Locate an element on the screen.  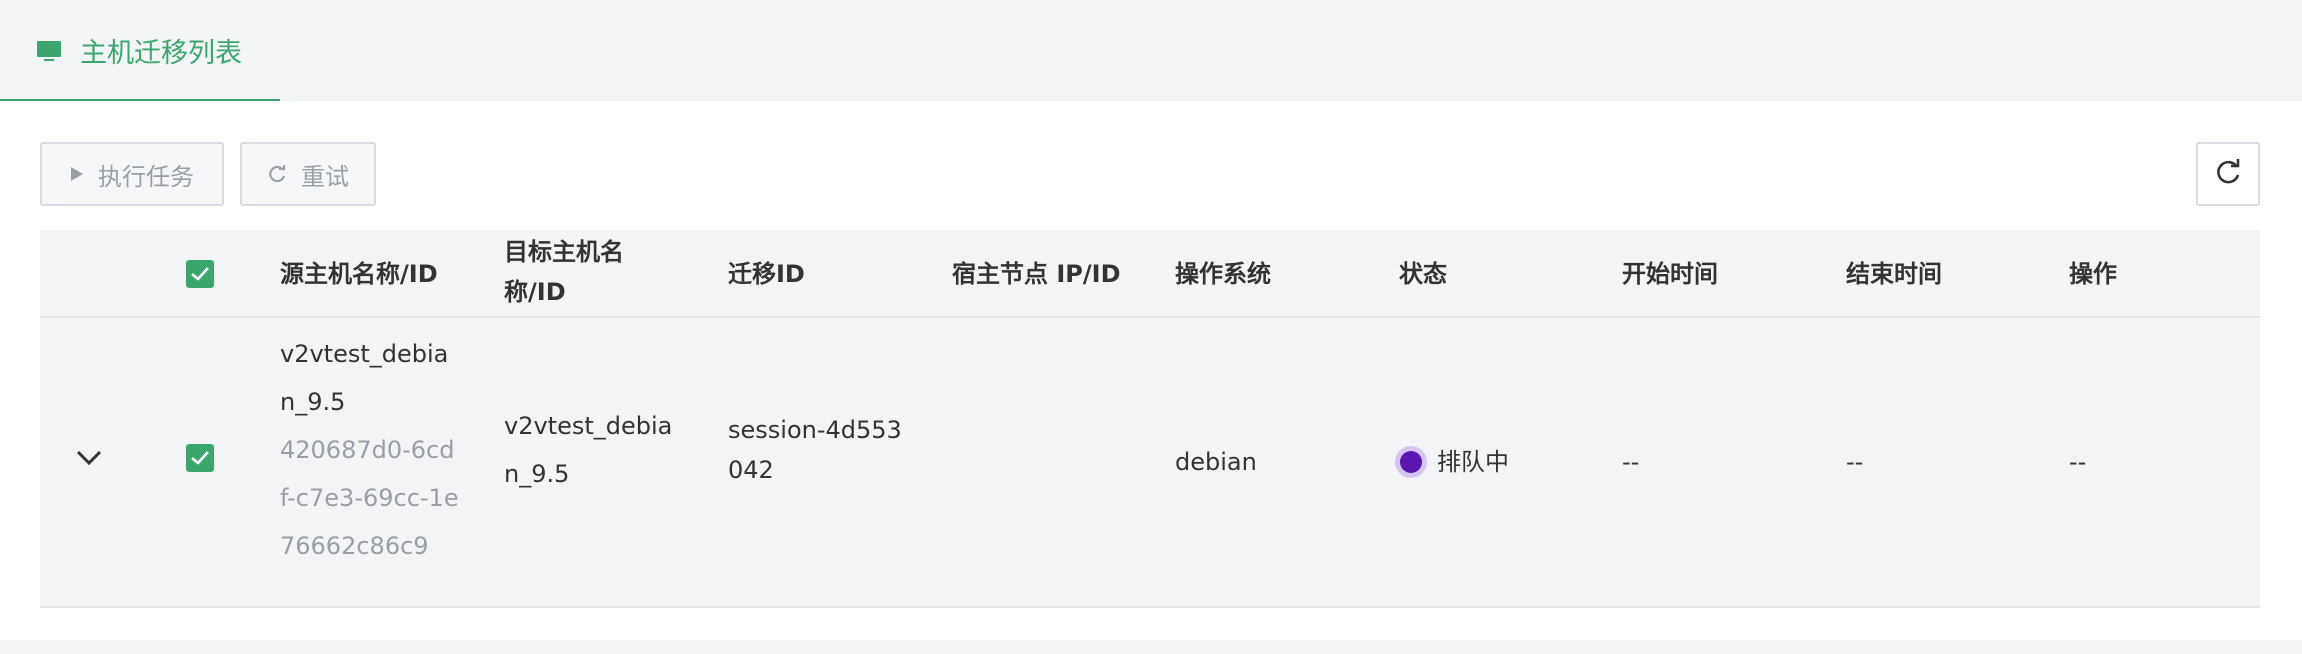
header-migration-id: 迁移ID is located at coordinates (766, 274).